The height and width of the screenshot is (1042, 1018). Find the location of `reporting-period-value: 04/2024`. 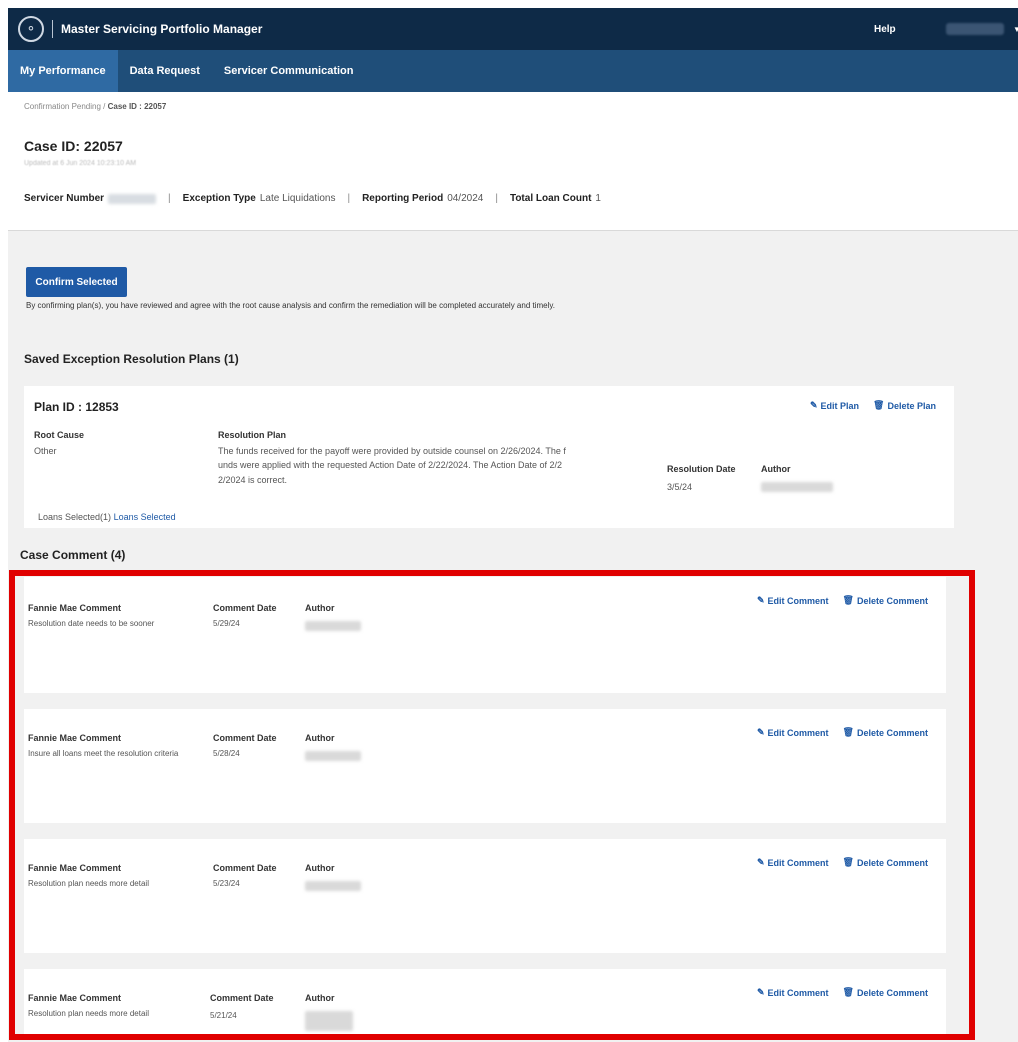

reporting-period-value: 04/2024 is located at coordinates (465, 198).